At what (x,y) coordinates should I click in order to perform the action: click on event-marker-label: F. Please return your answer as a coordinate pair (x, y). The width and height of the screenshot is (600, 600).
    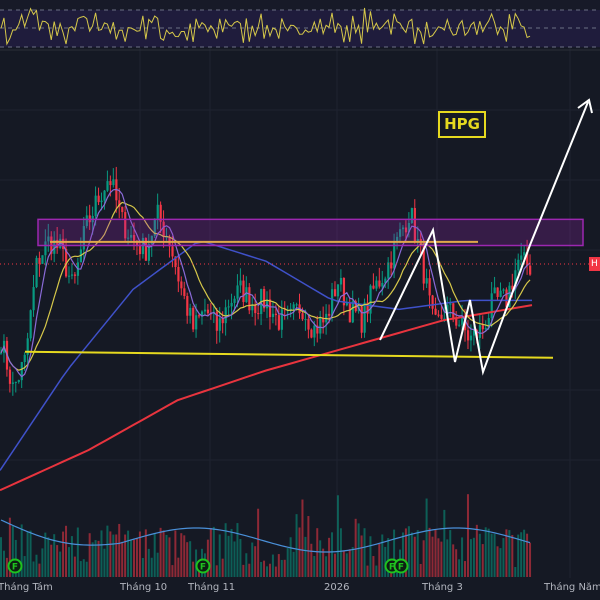
    Looking at the image, I should click on (203, 568).